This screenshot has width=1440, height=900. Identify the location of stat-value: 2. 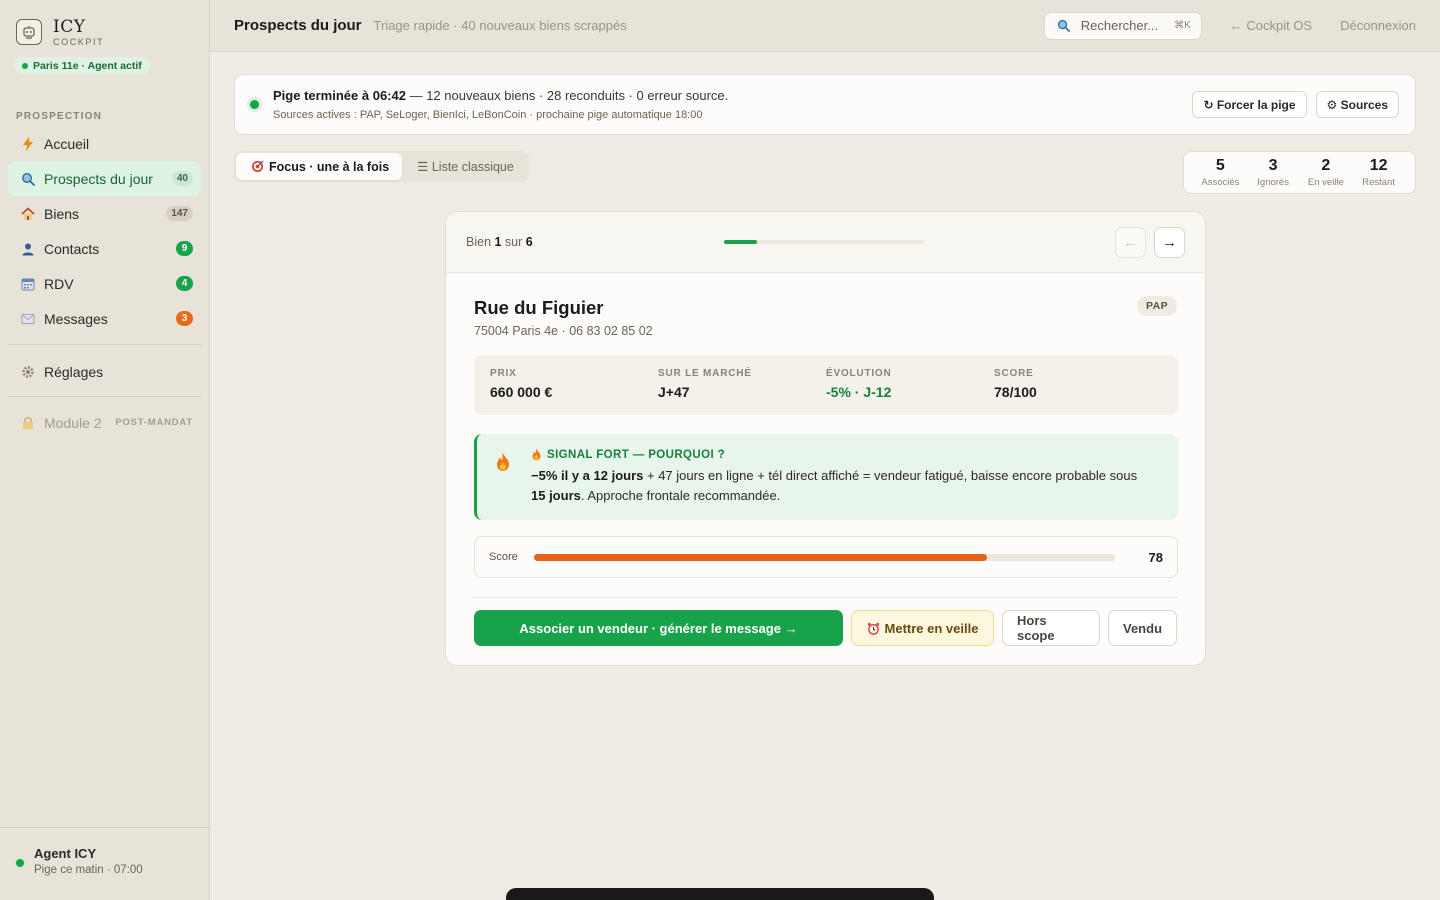
(1326, 165).